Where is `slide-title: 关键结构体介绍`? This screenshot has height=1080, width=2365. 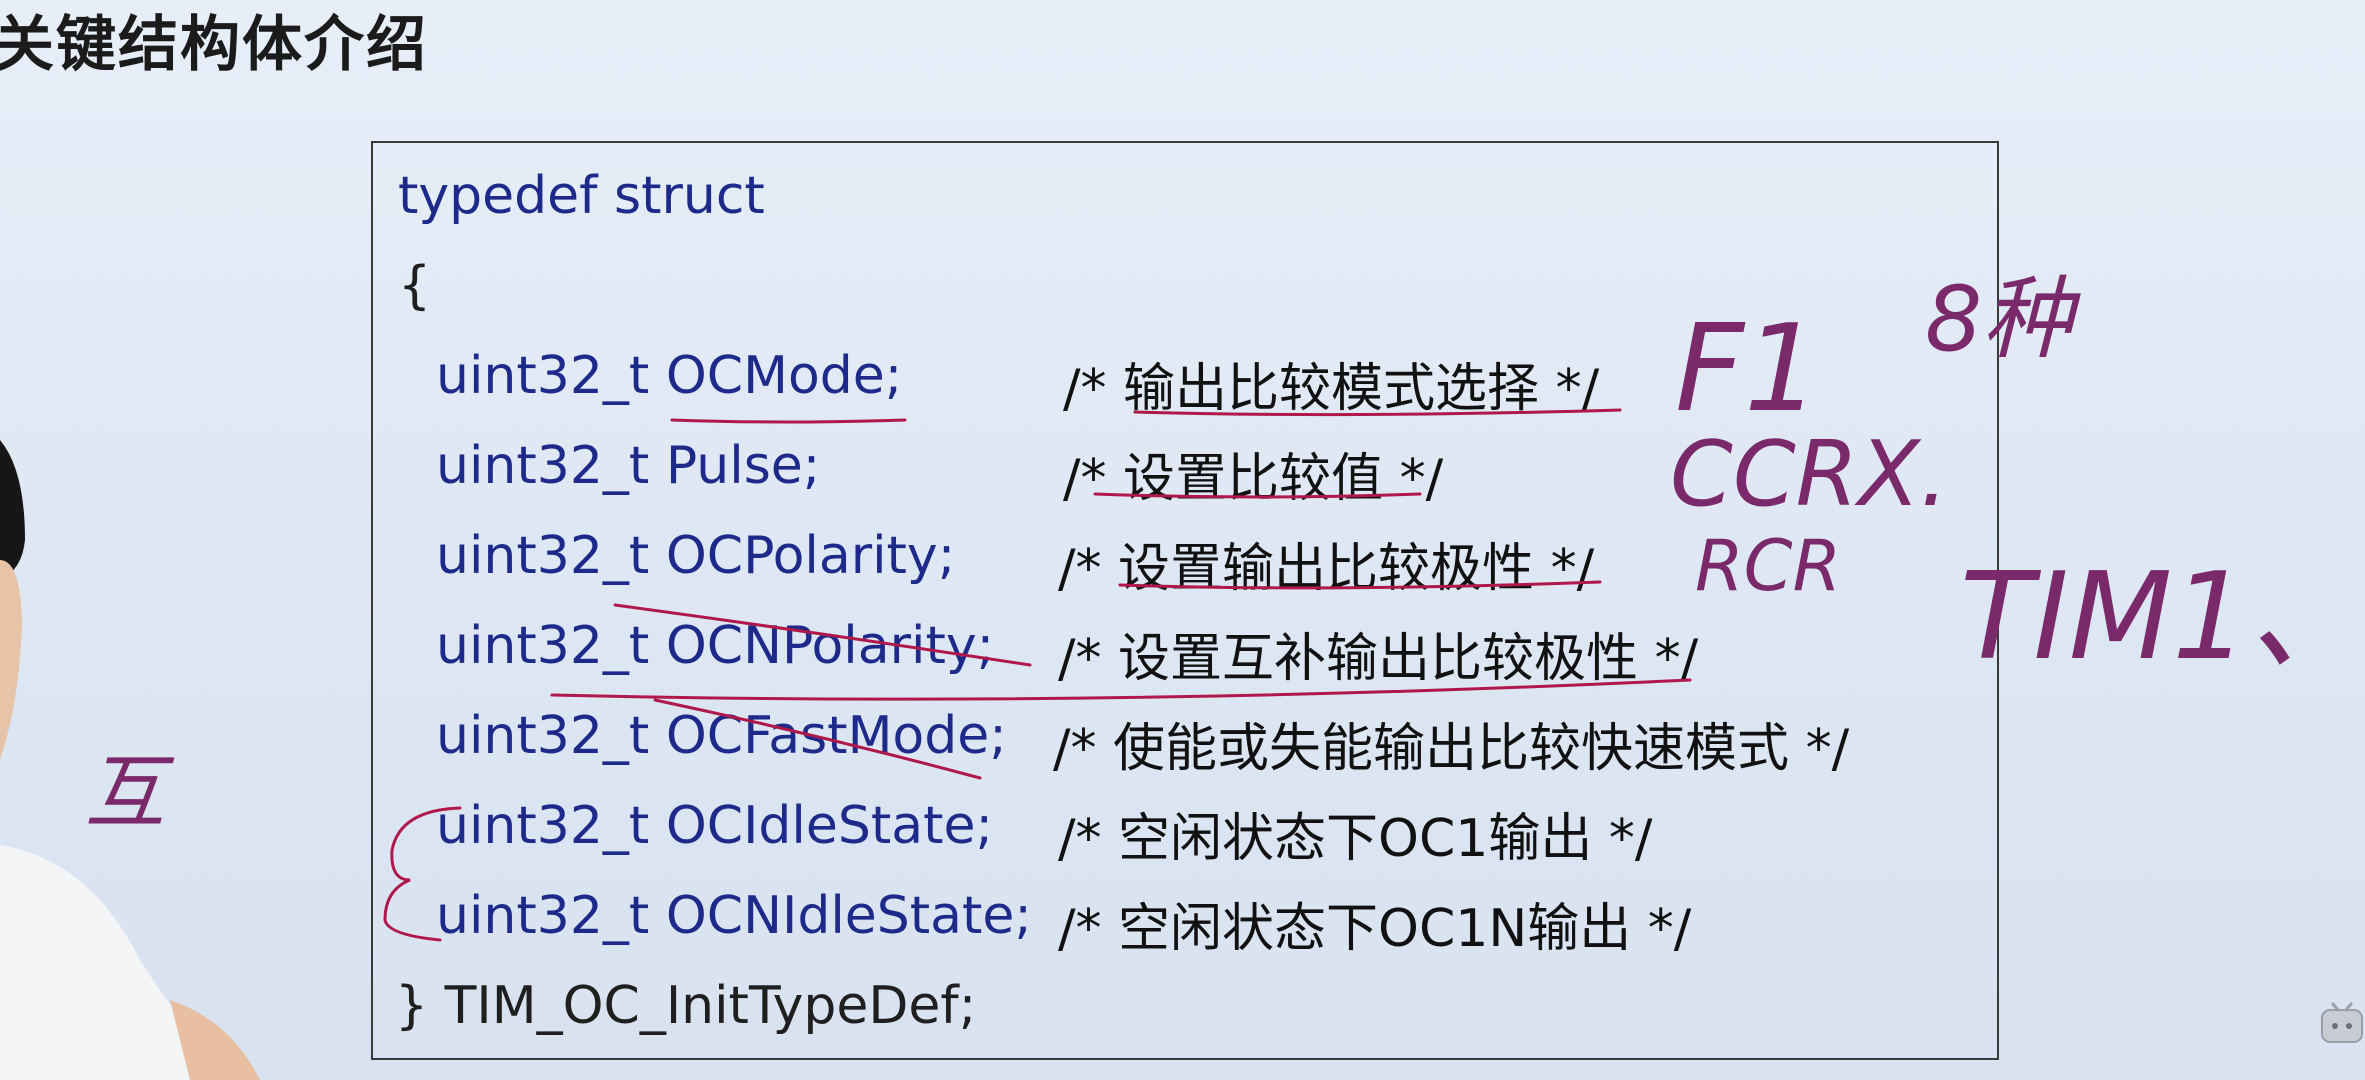 slide-title: 关键结构体介绍 is located at coordinates (214, 45).